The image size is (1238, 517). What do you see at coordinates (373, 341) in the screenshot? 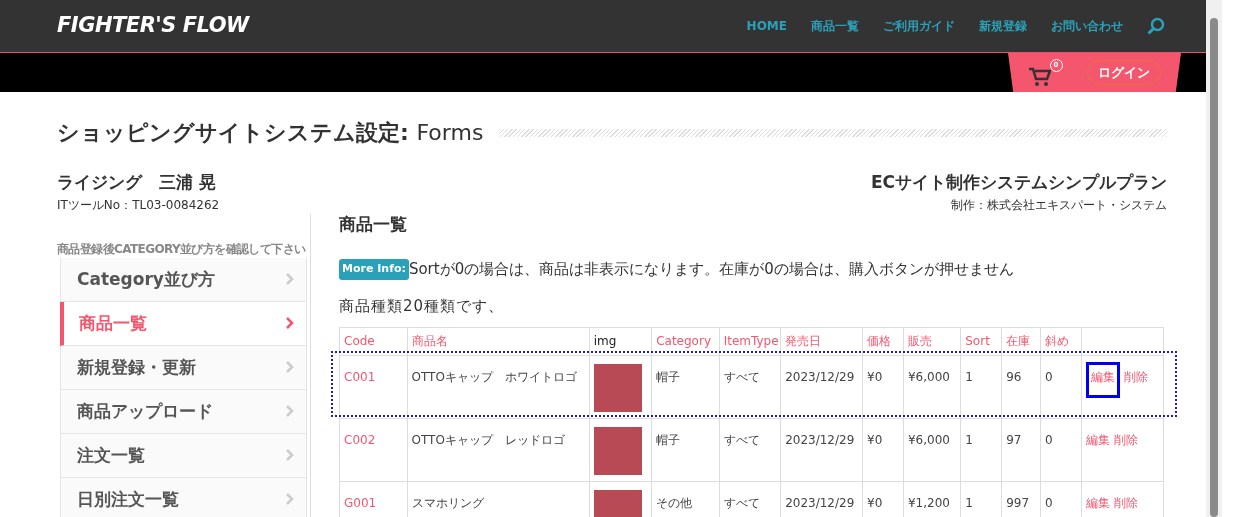
I see `column-header: Code` at bounding box center [373, 341].